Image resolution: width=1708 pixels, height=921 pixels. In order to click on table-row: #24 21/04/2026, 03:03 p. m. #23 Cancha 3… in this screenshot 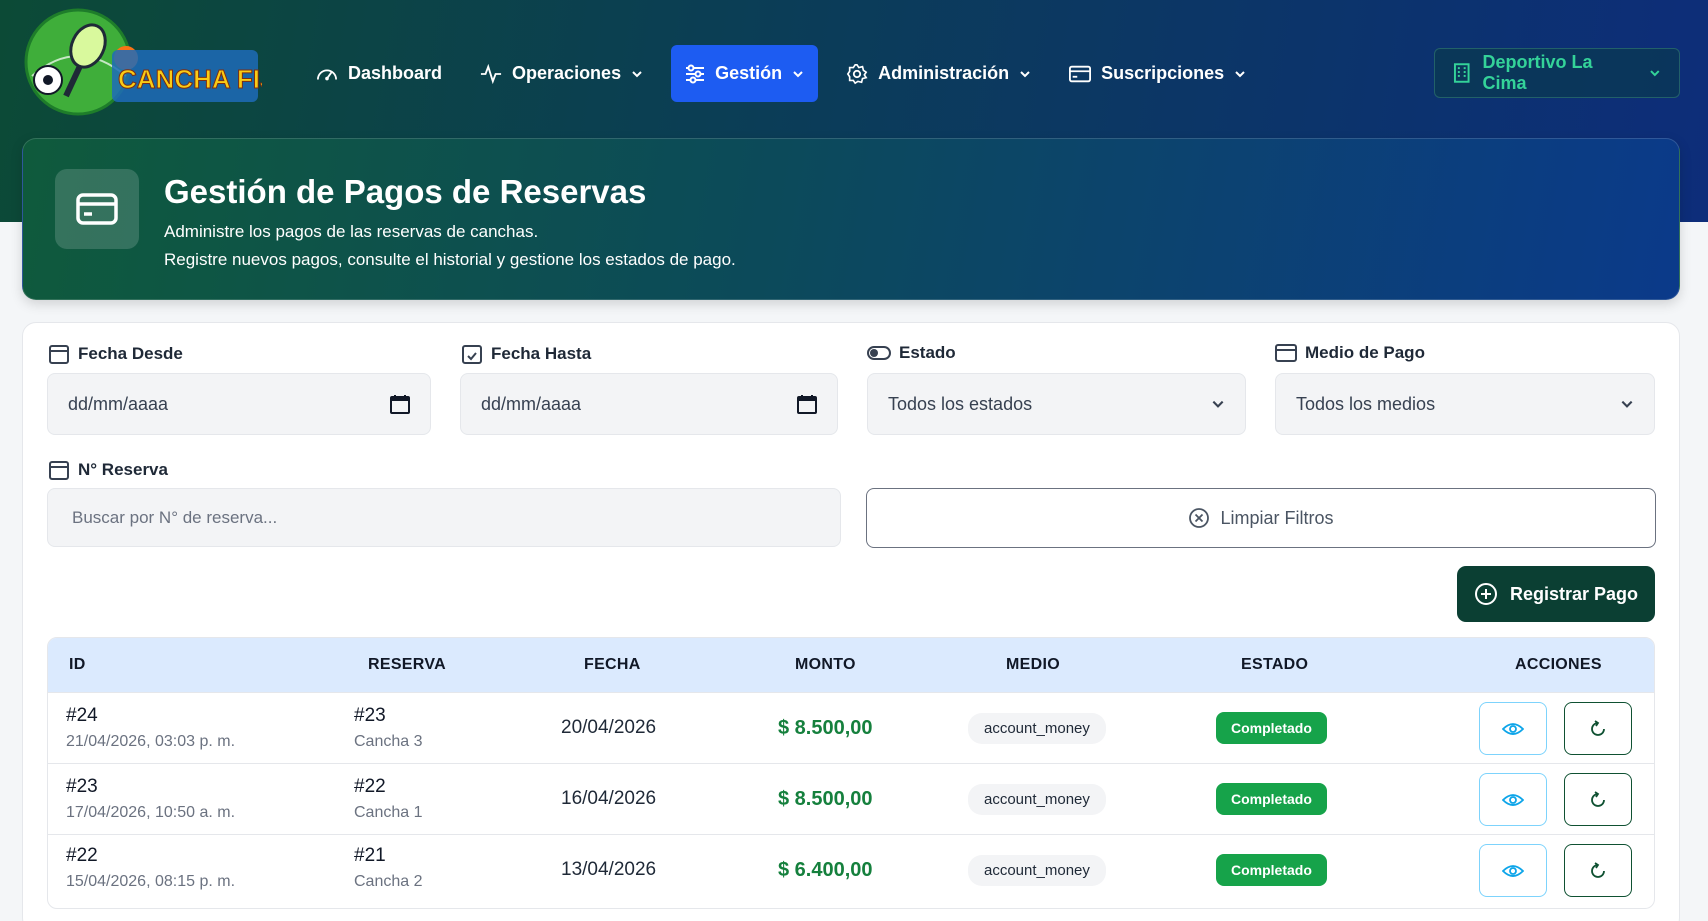, I will do `click(851, 727)`.